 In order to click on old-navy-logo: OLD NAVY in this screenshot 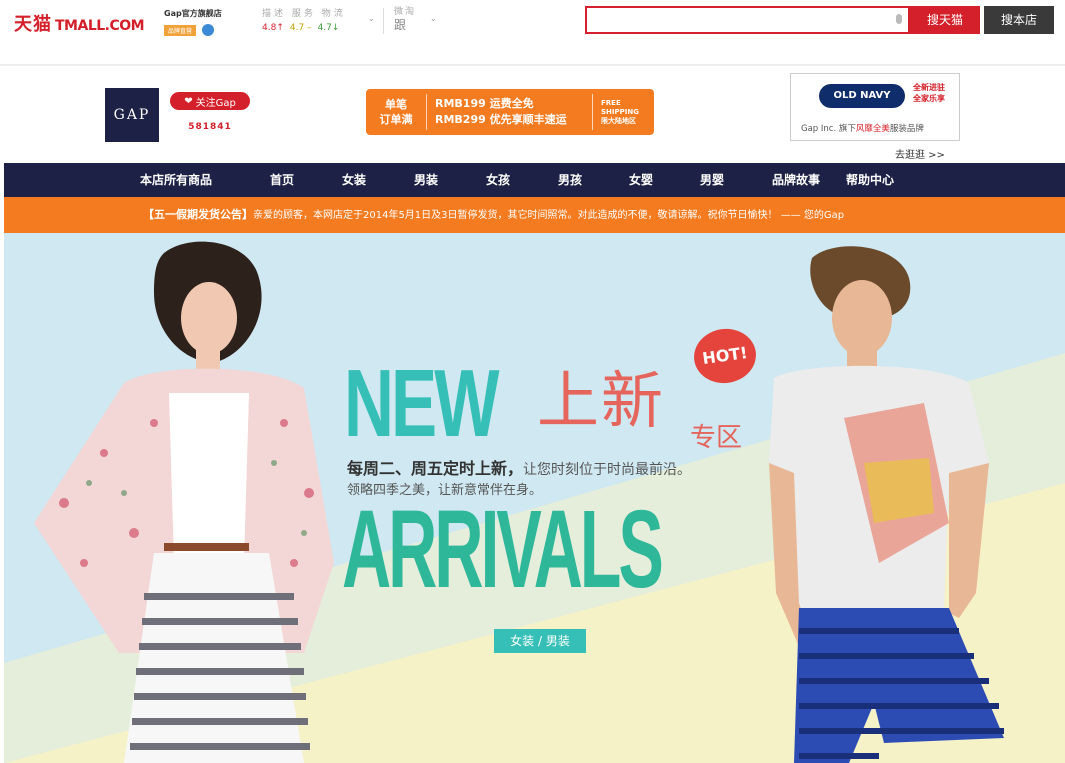, I will do `click(862, 96)`.